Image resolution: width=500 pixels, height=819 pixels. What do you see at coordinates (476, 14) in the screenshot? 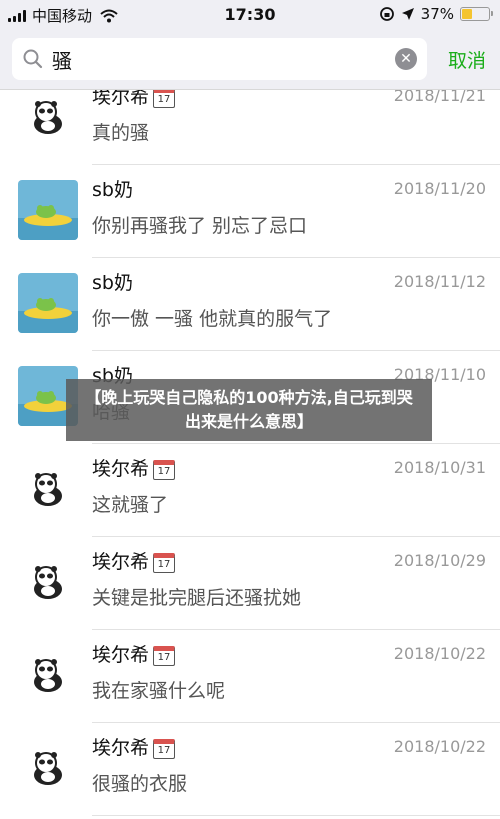
I see `battery-icon` at bounding box center [476, 14].